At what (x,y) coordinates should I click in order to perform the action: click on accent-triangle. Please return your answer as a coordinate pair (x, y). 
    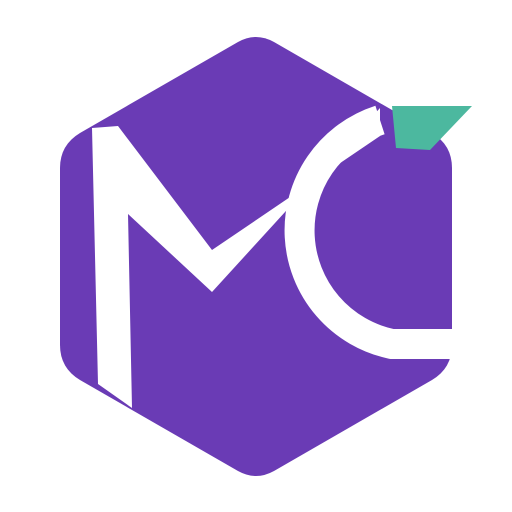
    Looking at the image, I should click on (432, 128).